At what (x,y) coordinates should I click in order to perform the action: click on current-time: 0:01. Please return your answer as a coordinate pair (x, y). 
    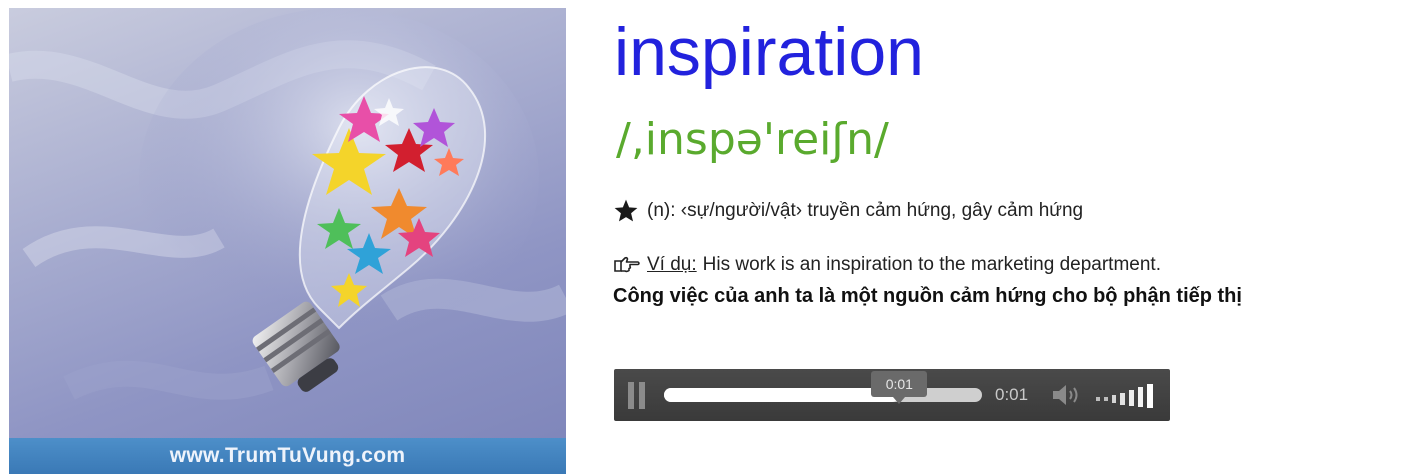
    Looking at the image, I should click on (1012, 394).